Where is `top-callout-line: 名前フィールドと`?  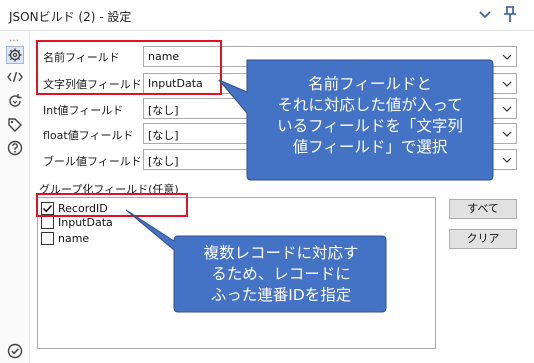
top-callout-line: 名前フィールドと is located at coordinates (370, 84).